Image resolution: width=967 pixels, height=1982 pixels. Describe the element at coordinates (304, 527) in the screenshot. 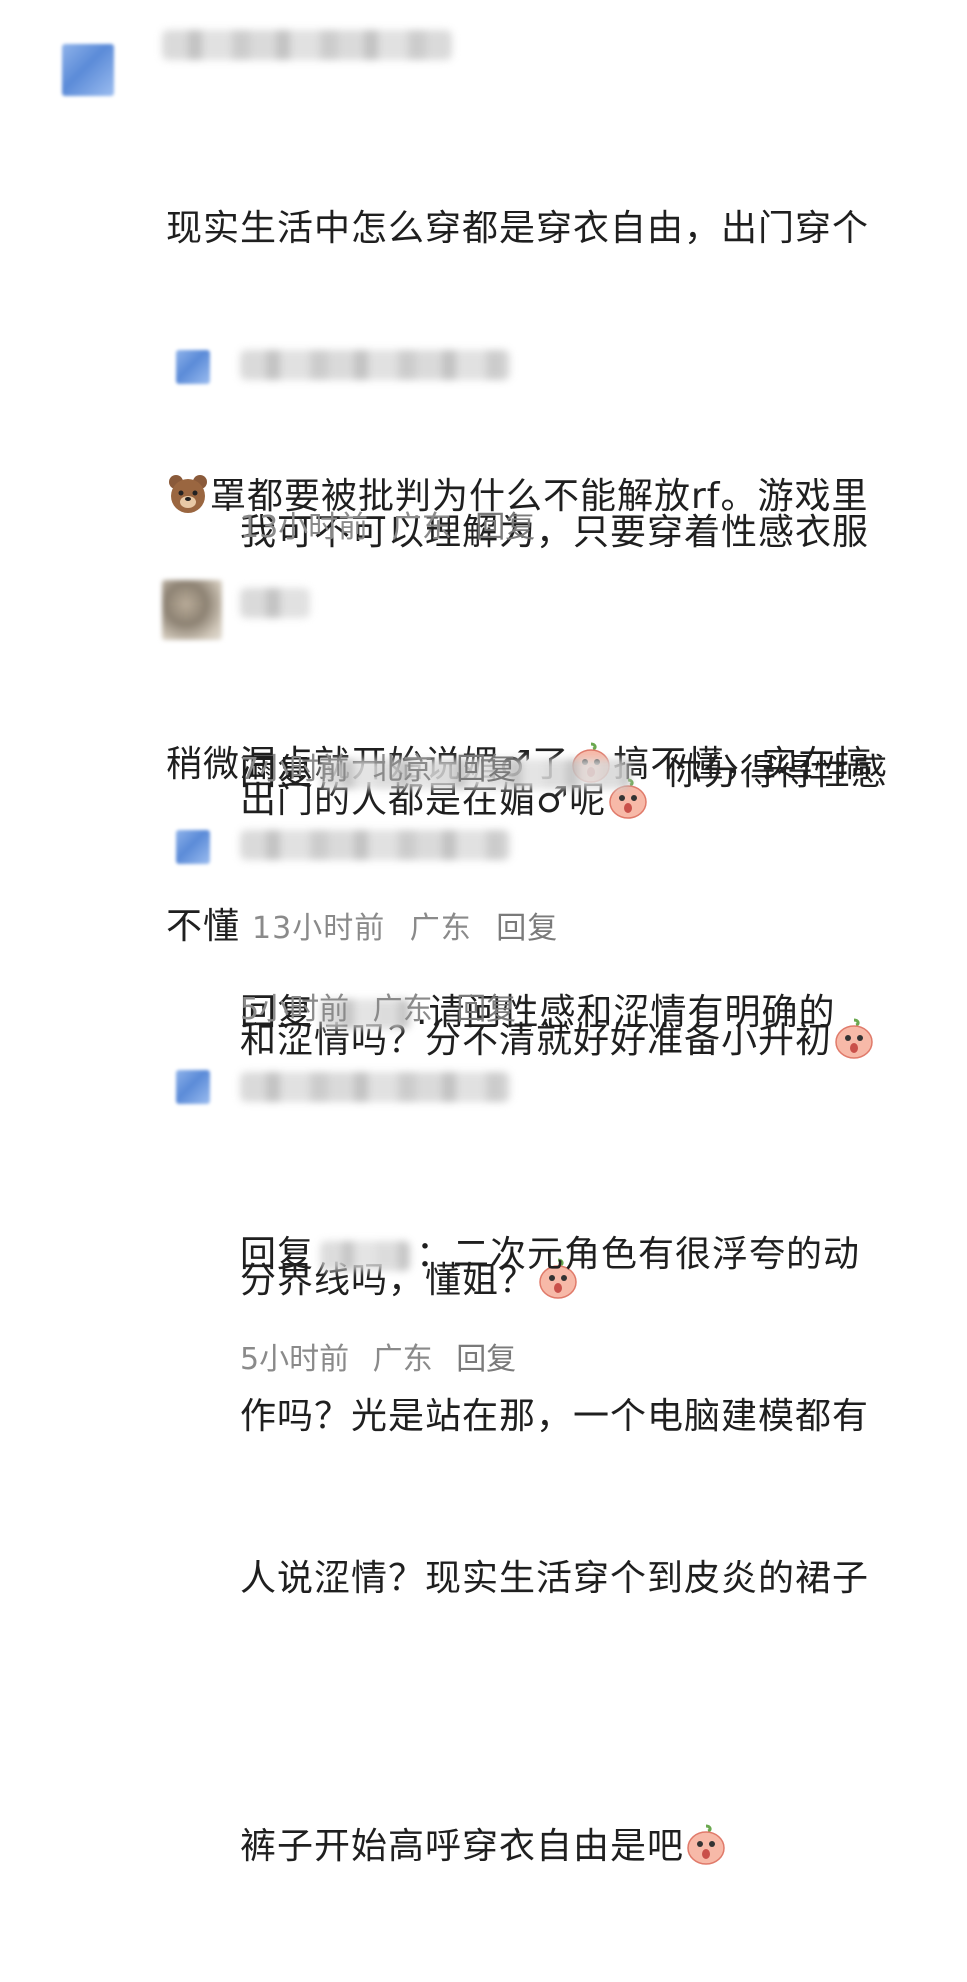

I see `timestamp: 13小时前` at that location.